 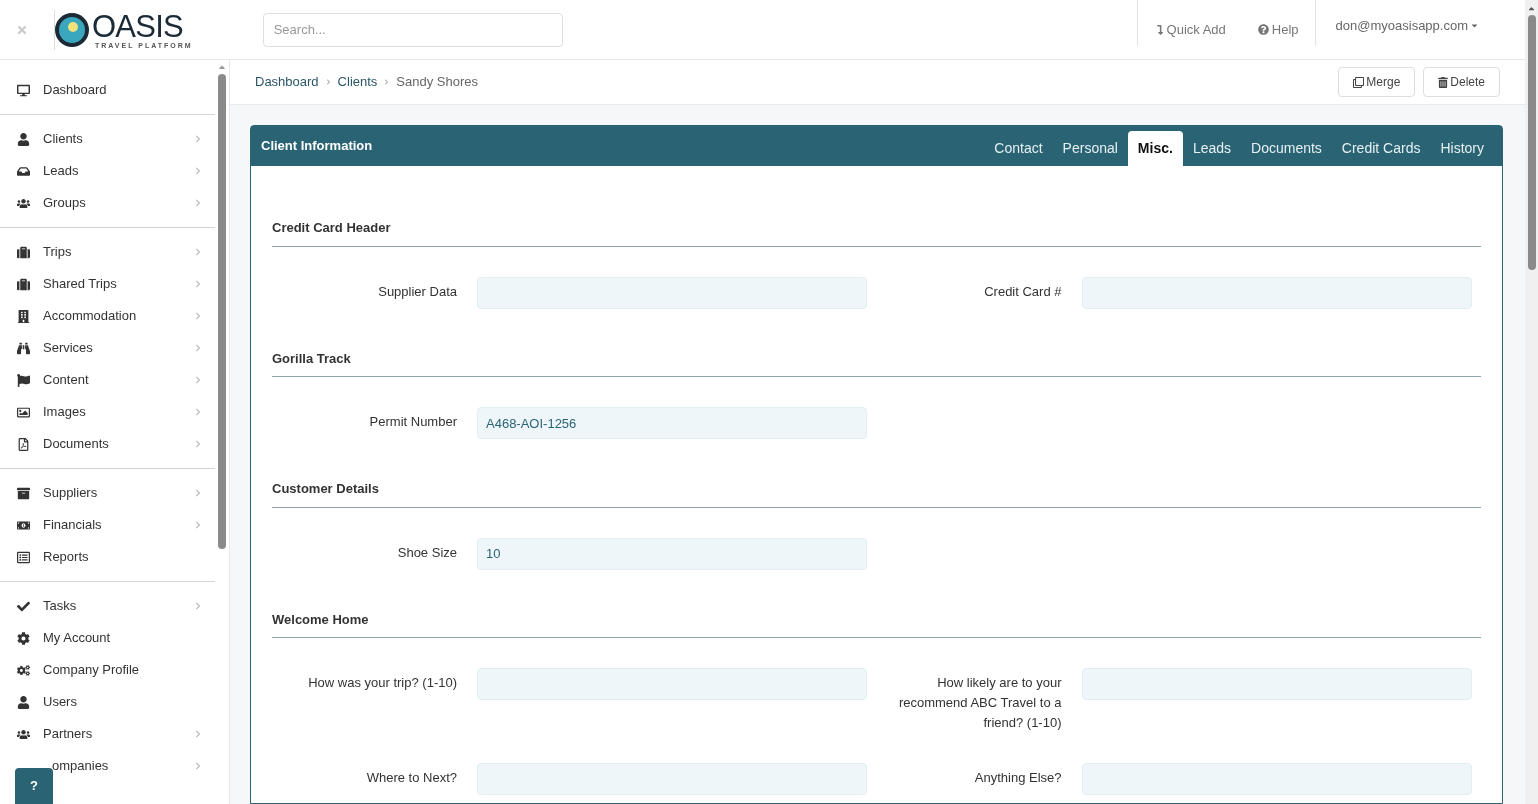 I want to click on sidebar-label: Tasks, so click(x=60, y=606).